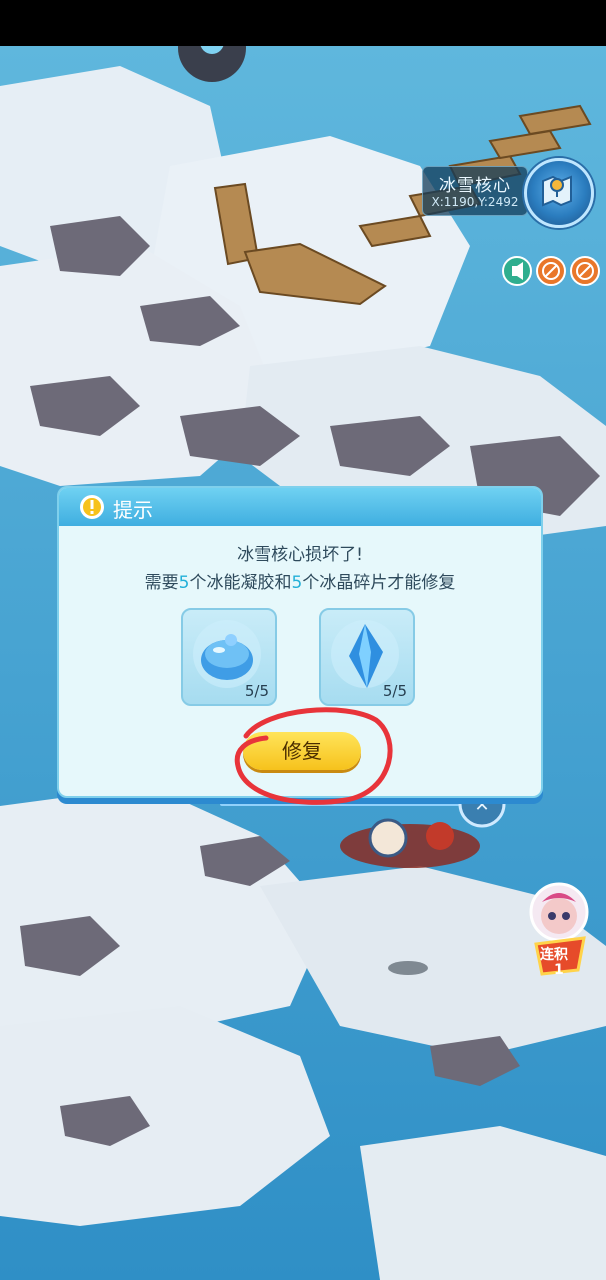  What do you see at coordinates (367, 657) in the screenshot?
I see `item-slot-ice-crystal: 5/5` at bounding box center [367, 657].